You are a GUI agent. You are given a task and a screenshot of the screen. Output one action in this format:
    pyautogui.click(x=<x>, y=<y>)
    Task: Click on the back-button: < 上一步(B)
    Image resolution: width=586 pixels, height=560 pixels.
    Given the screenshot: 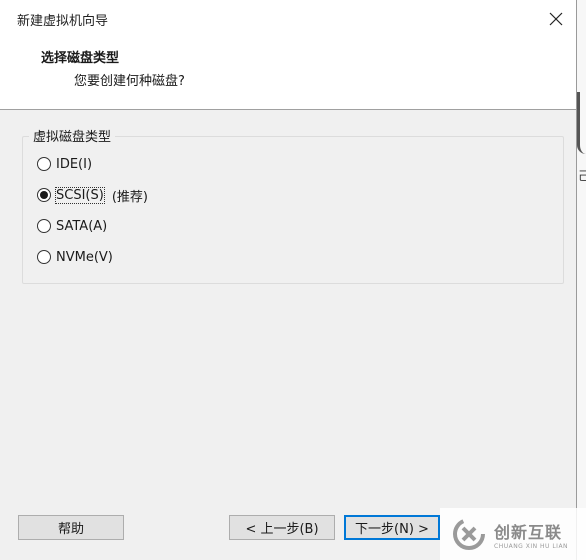 What is the action you would take?
    pyautogui.click(x=282, y=527)
    